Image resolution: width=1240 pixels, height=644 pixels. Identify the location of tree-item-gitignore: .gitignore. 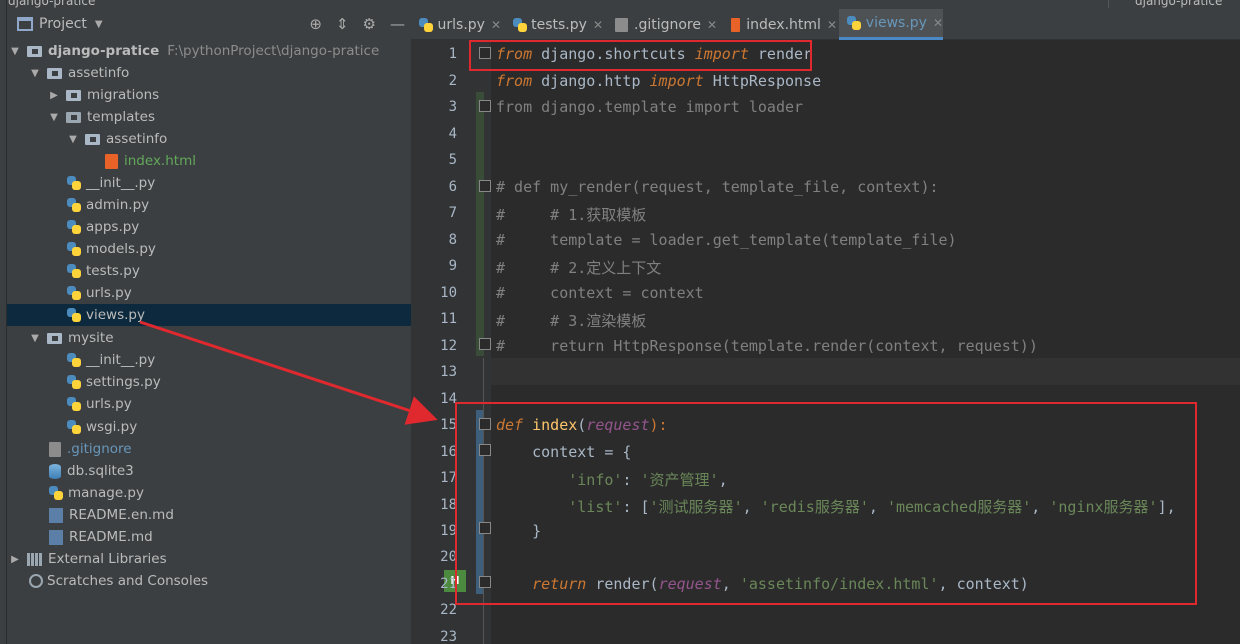
(209, 449).